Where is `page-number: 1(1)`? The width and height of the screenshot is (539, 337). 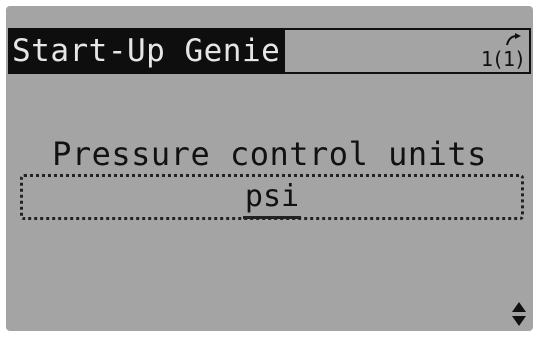
page-number: 1(1) is located at coordinates (503, 59).